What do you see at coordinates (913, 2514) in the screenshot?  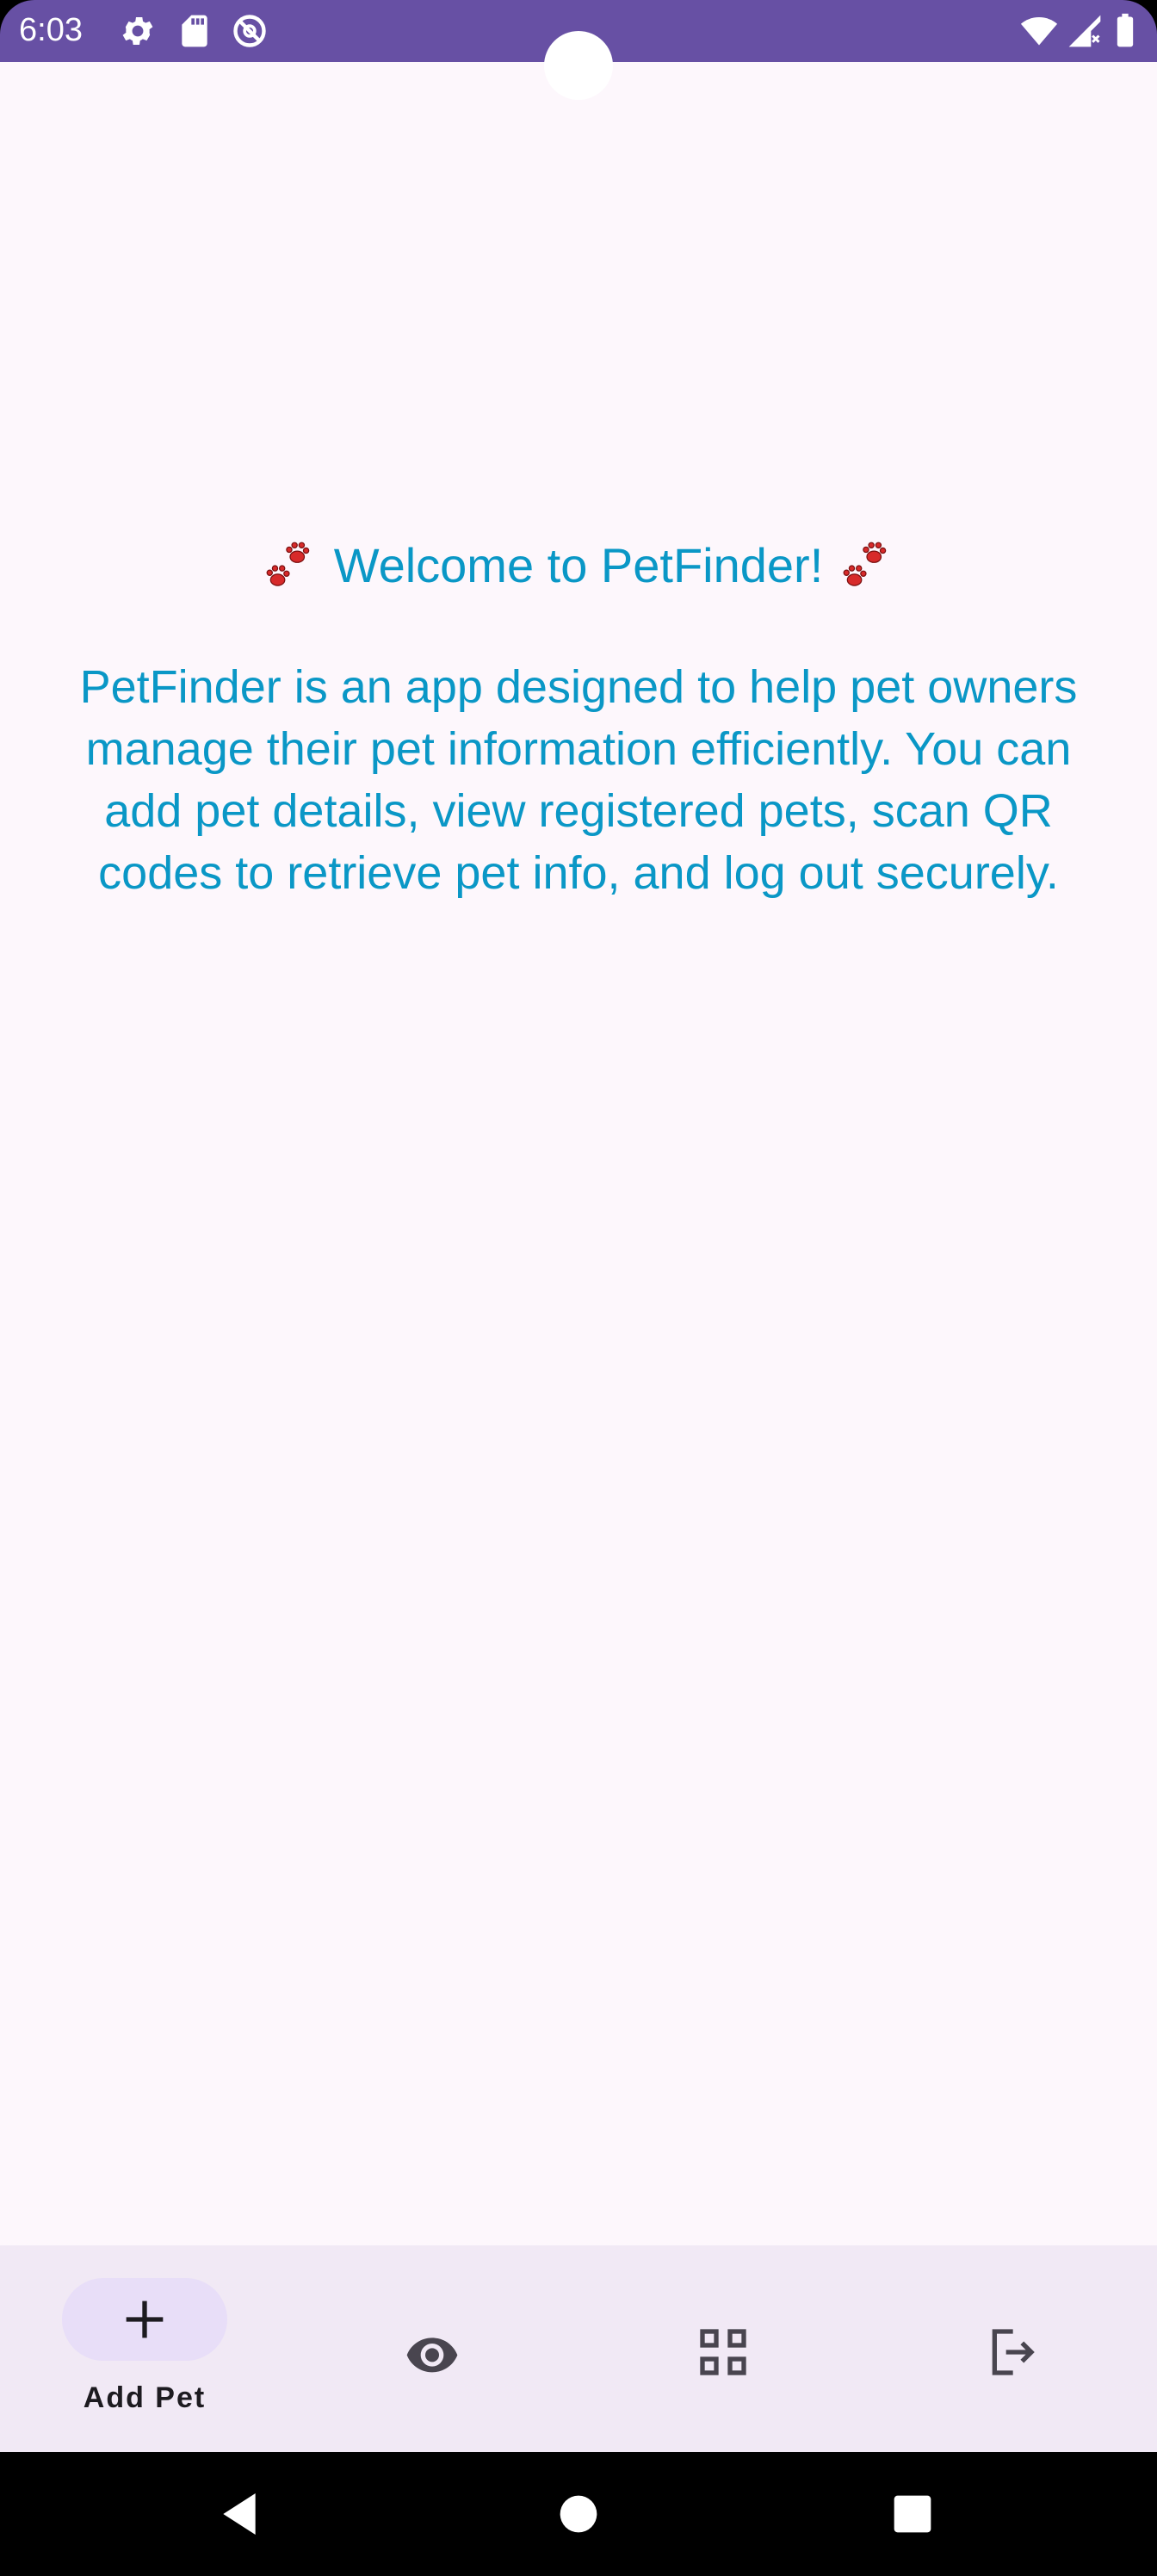 I see `recents-icon` at bounding box center [913, 2514].